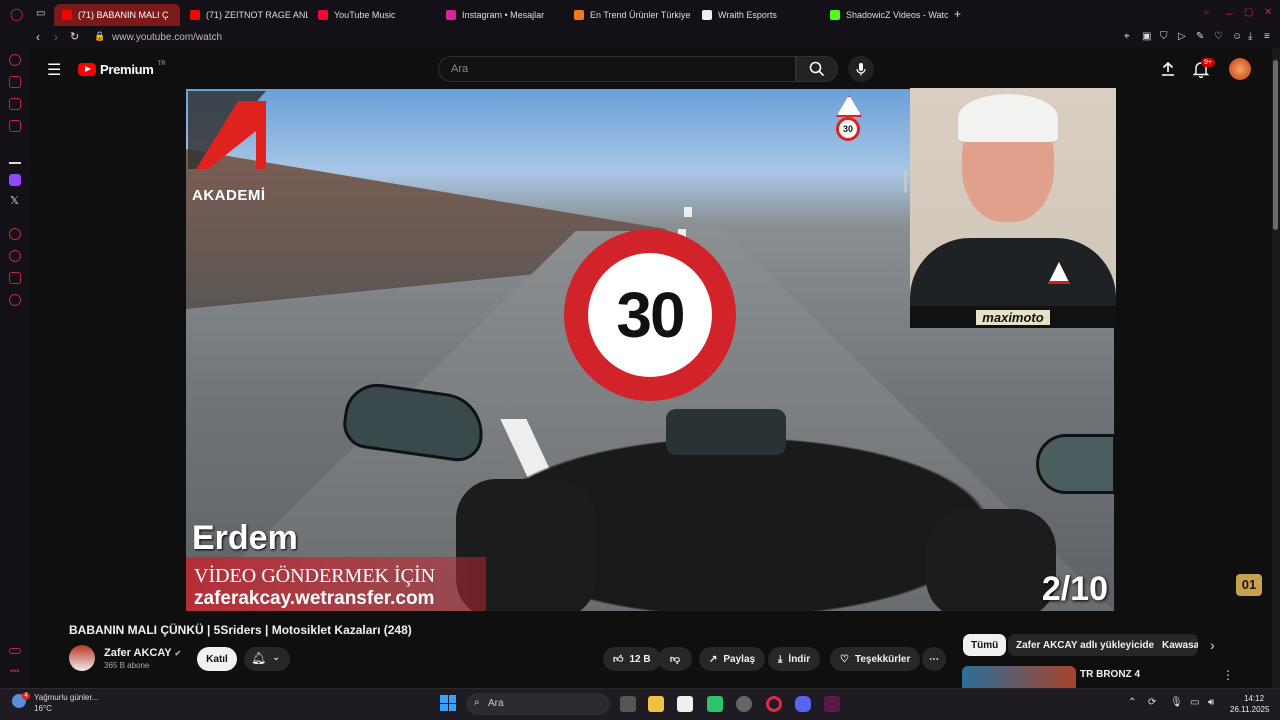  What do you see at coordinates (501, 15) in the screenshot?
I see `browser-tab: Instagram • Mesajlar` at bounding box center [501, 15].